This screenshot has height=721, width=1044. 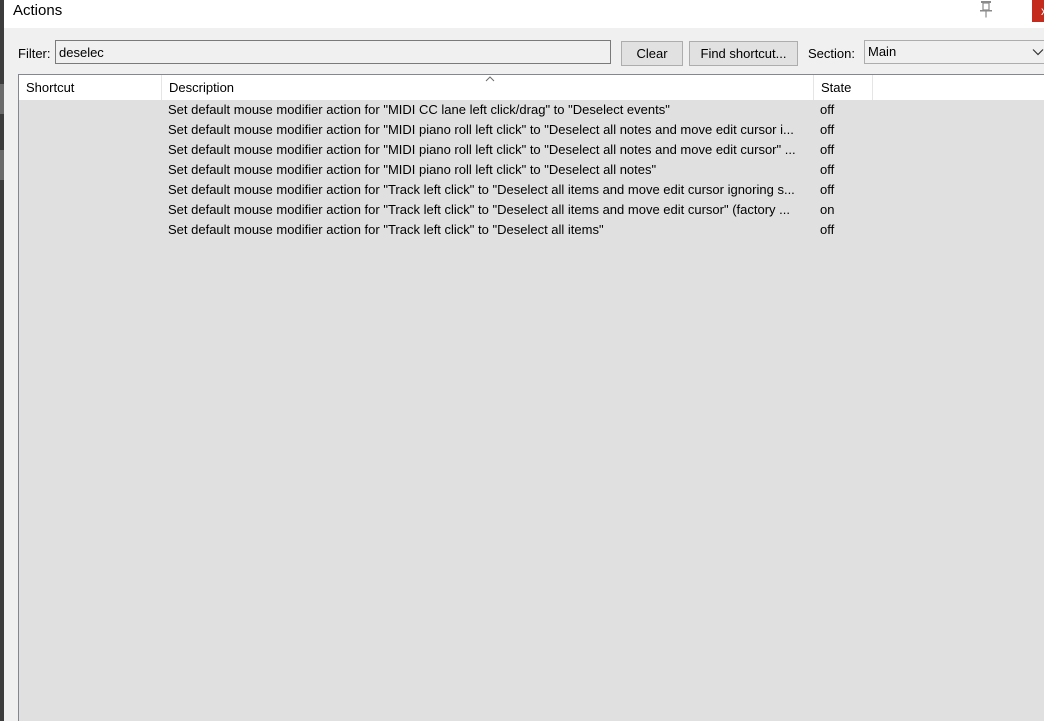 What do you see at coordinates (882, 51) in the screenshot?
I see `section-select-value: Main` at bounding box center [882, 51].